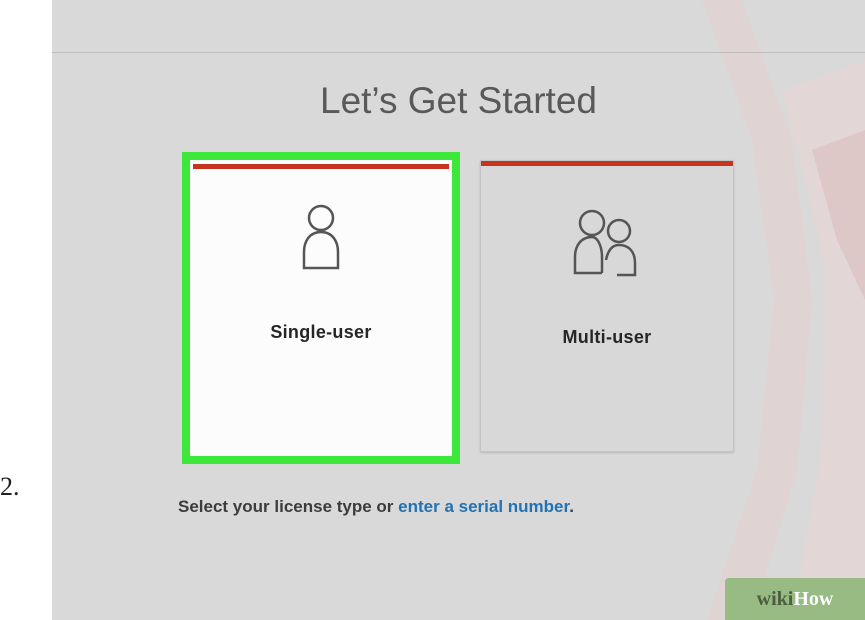  I want to click on page-title: Let’s Get Started, so click(458, 100).